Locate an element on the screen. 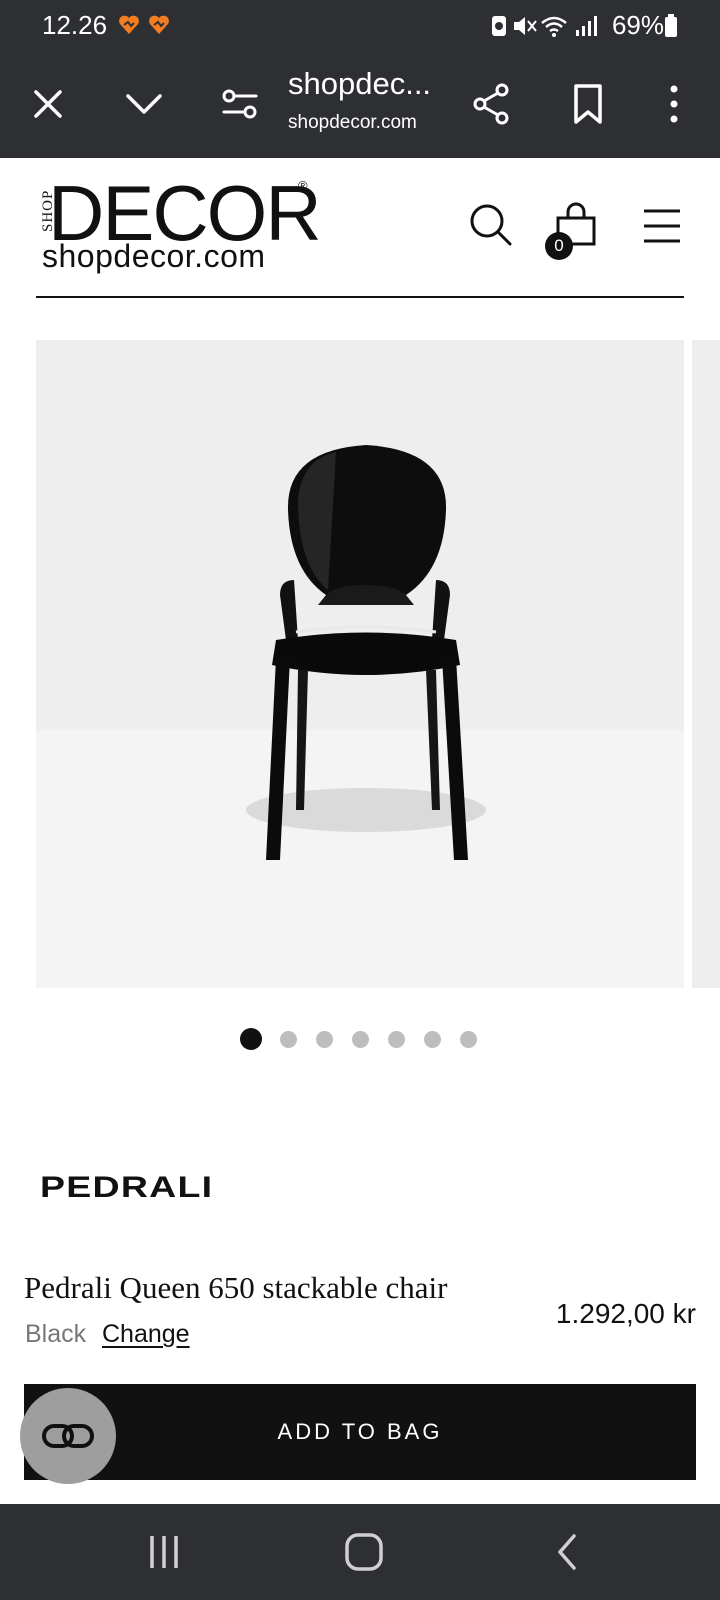 The width and height of the screenshot is (720, 1600). product-price: 1.292,00 kr is located at coordinates (625, 1313).